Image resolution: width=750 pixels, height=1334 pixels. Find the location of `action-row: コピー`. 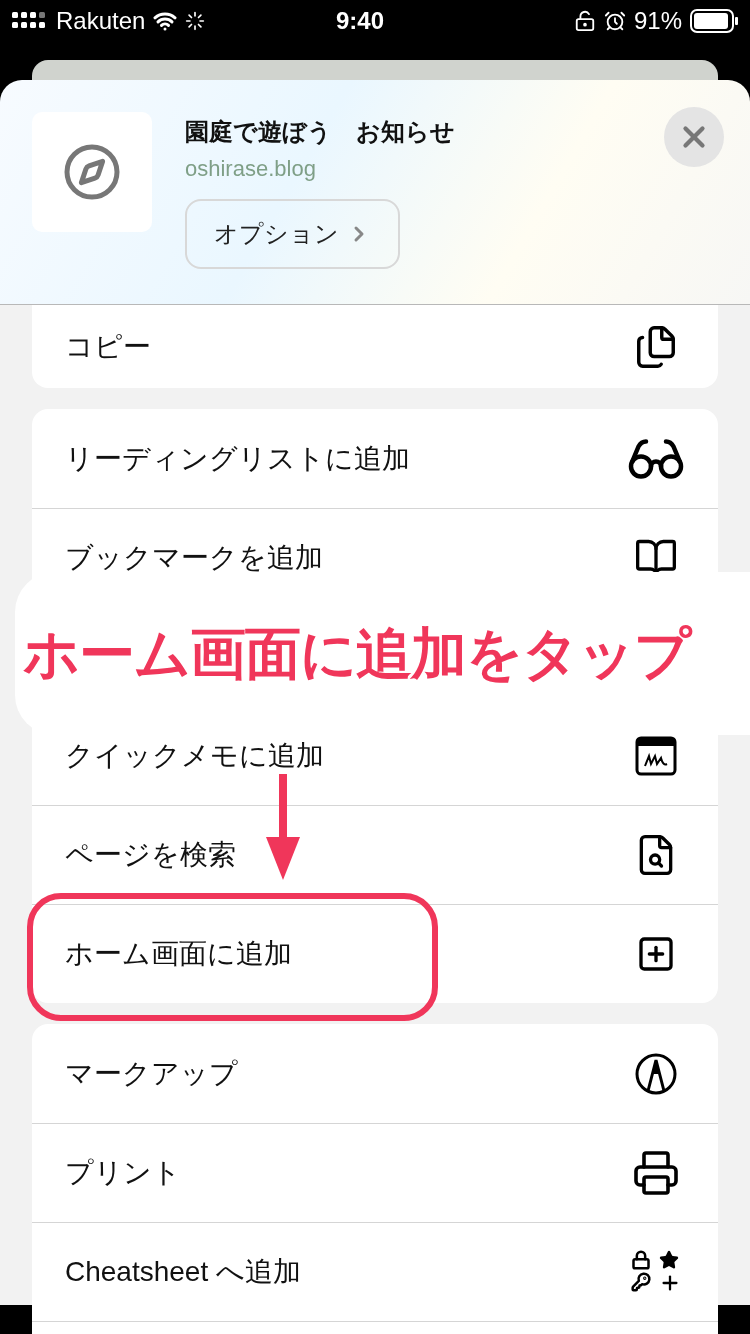

action-row: コピー is located at coordinates (375, 346).